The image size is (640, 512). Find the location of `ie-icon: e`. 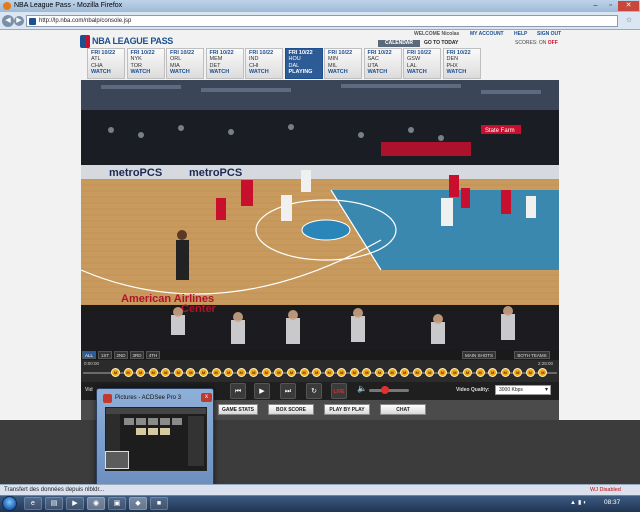

ie-icon: e is located at coordinates (33, 503).